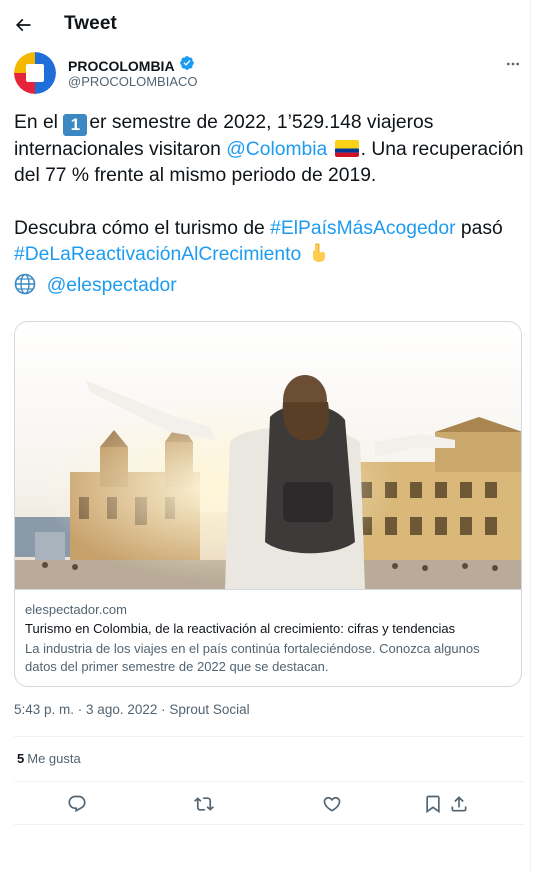 The width and height of the screenshot is (544, 872). What do you see at coordinates (513, 64) in the screenshot?
I see `more-horizontal-icon` at bounding box center [513, 64].